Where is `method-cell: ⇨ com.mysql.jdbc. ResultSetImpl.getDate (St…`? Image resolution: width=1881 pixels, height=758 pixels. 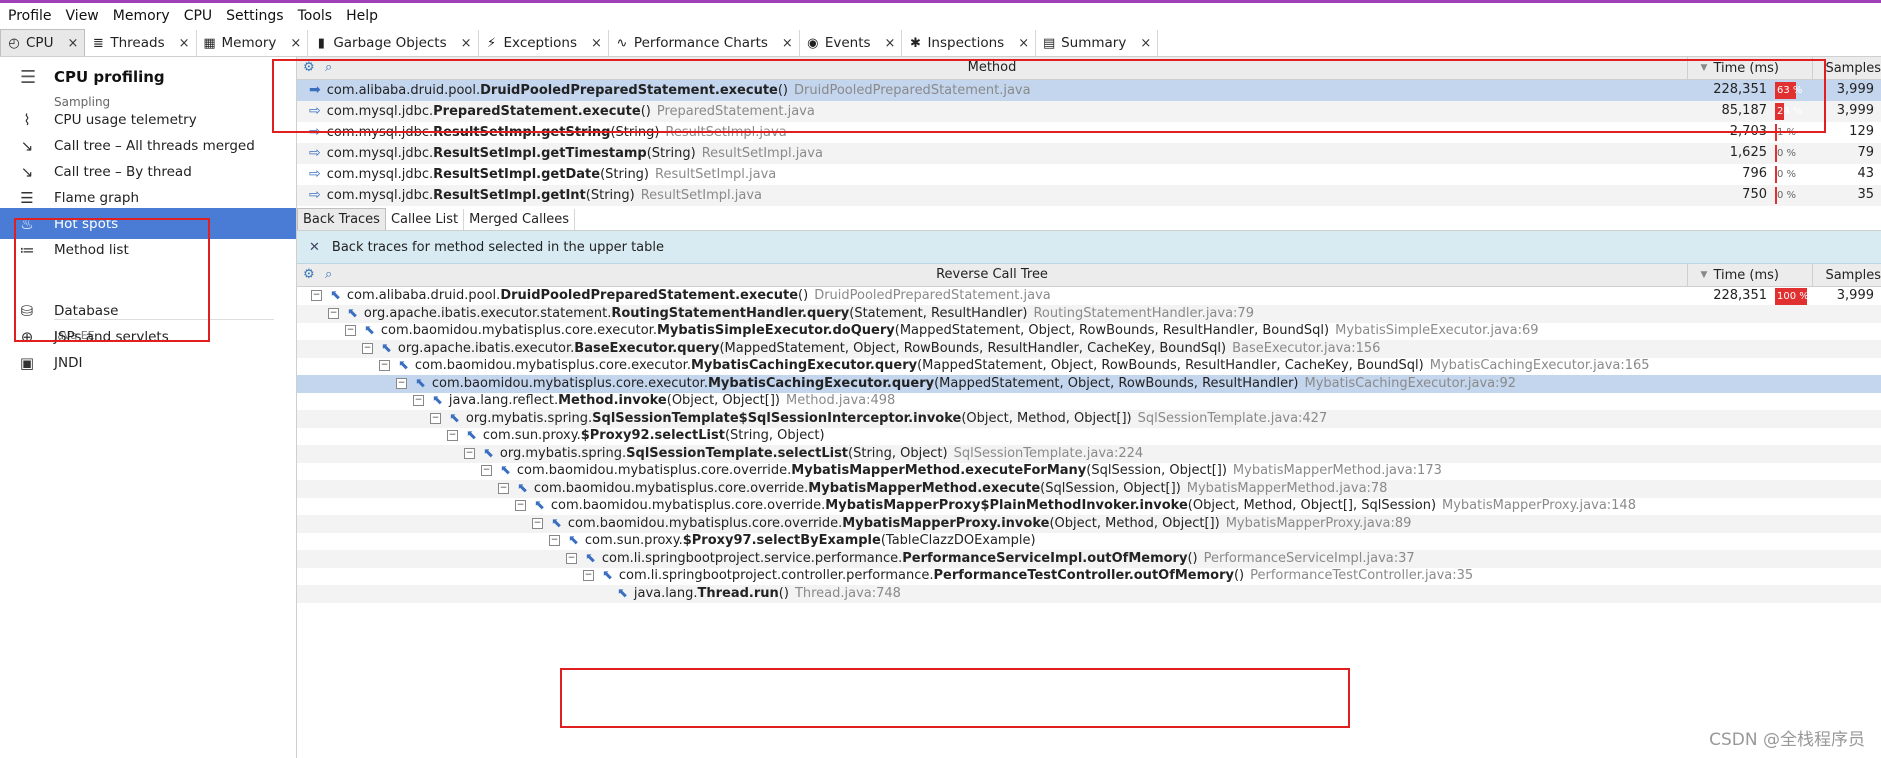
method-cell: ⇨ com.mysql.jdbc. ResultSetImpl.getDate (St… is located at coordinates (542, 174).